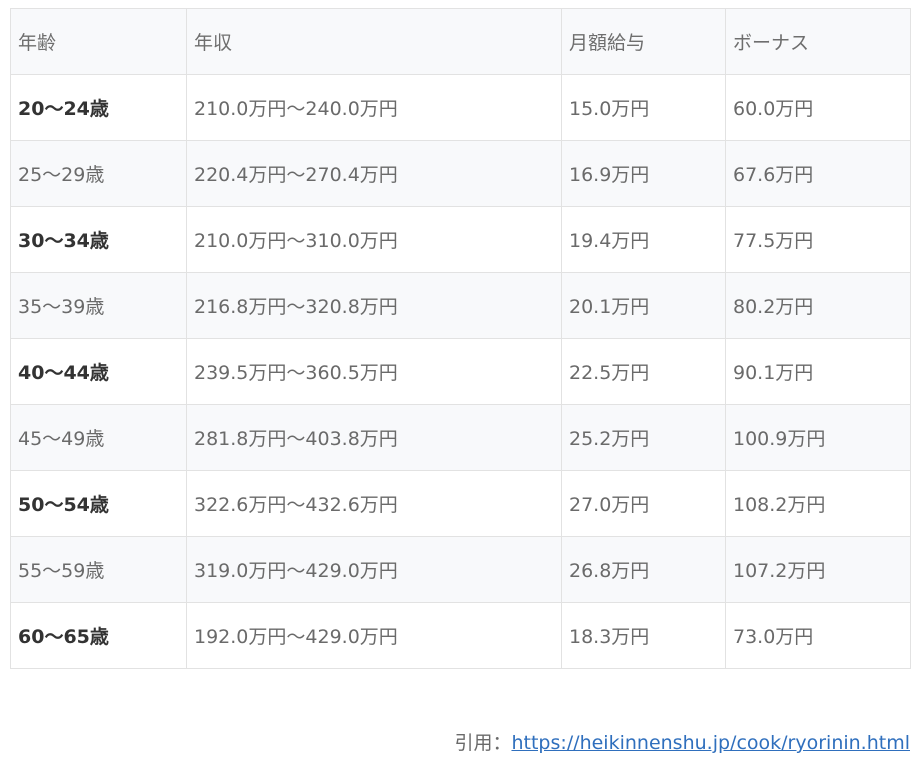 The width and height of the screenshot is (918, 762). Describe the element at coordinates (818, 173) in the screenshot. I see `cell-bonus: 67.6万円` at that location.